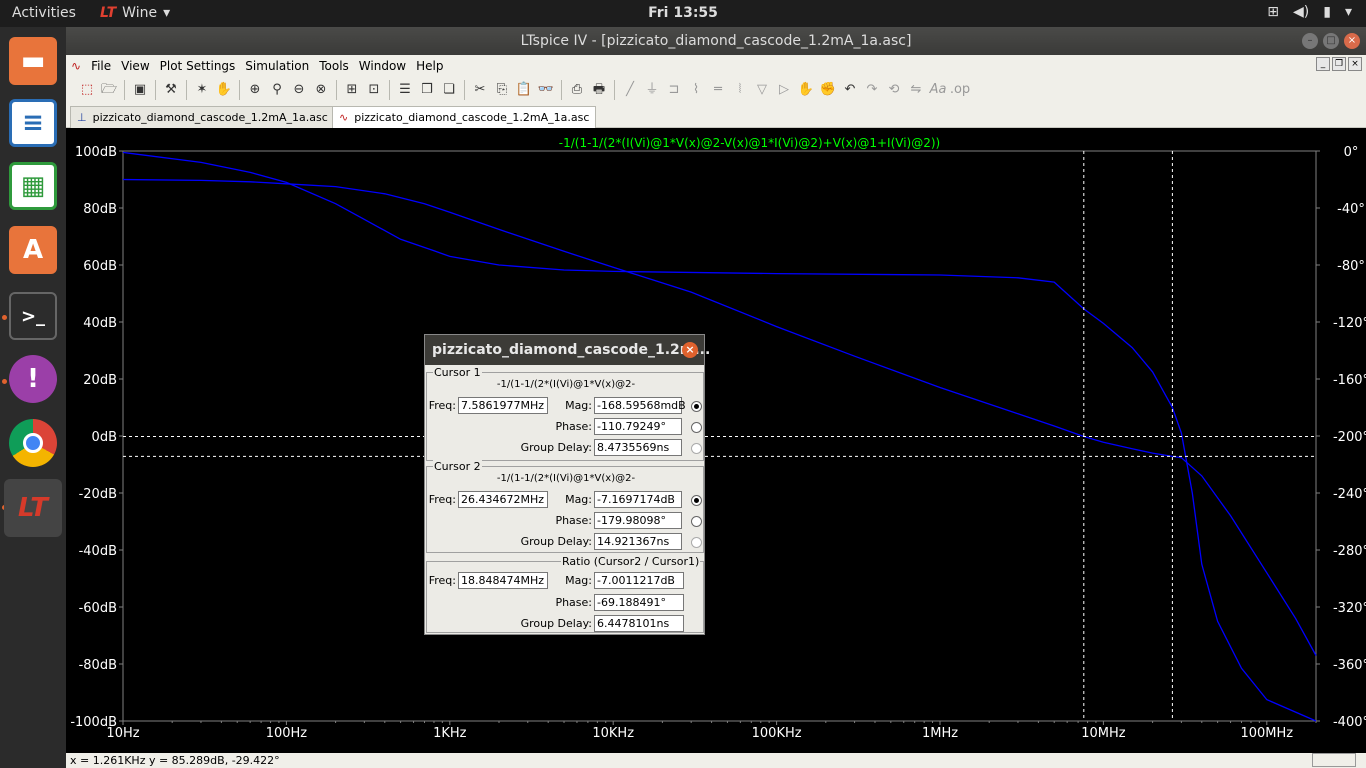 Image resolution: width=1366 pixels, height=768 pixels. Describe the element at coordinates (652, 90) in the screenshot. I see `ground-icon: ⏚` at that location.